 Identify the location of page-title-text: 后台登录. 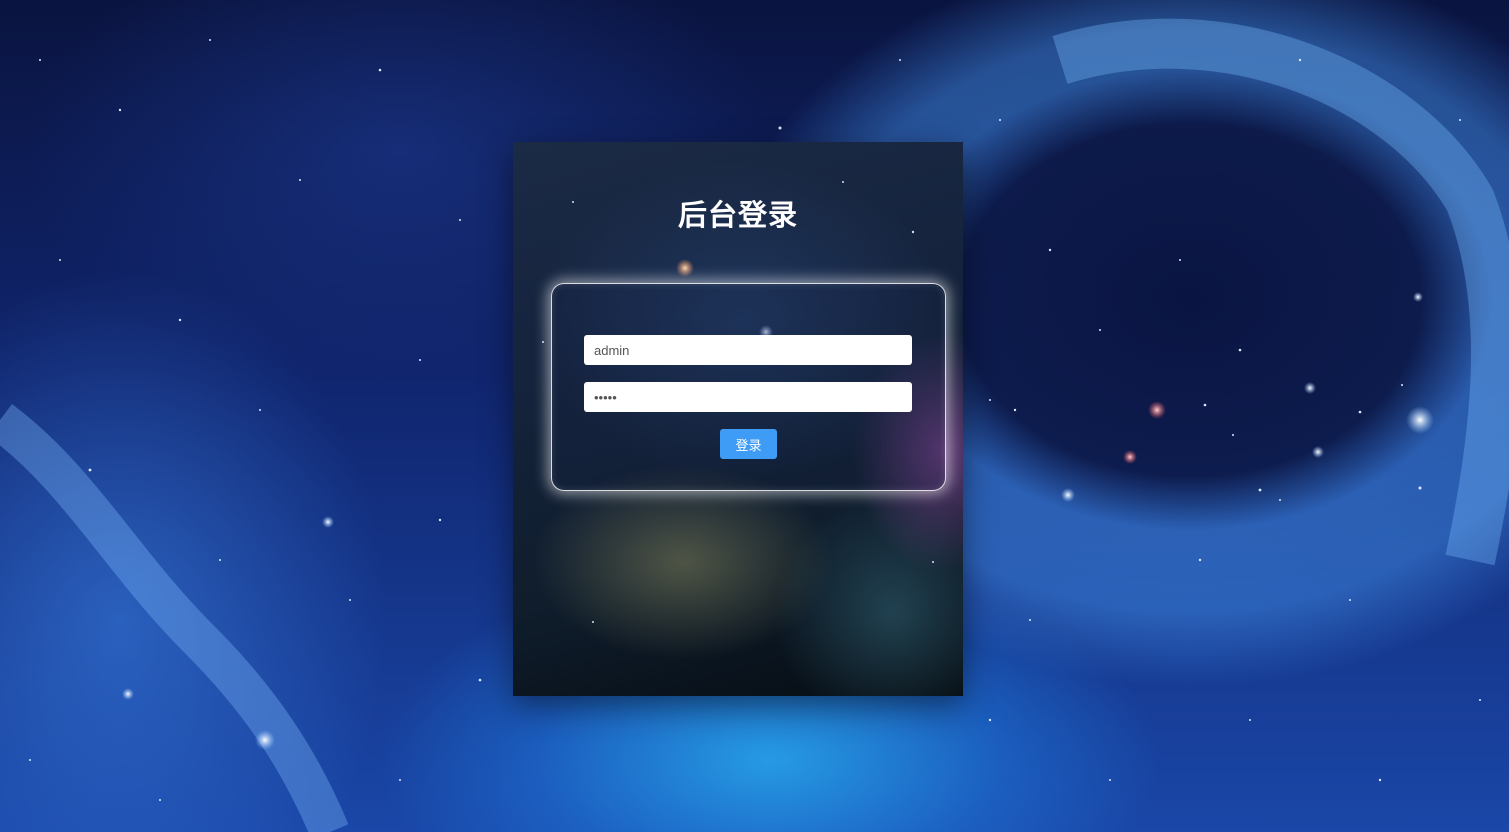
(737, 215).